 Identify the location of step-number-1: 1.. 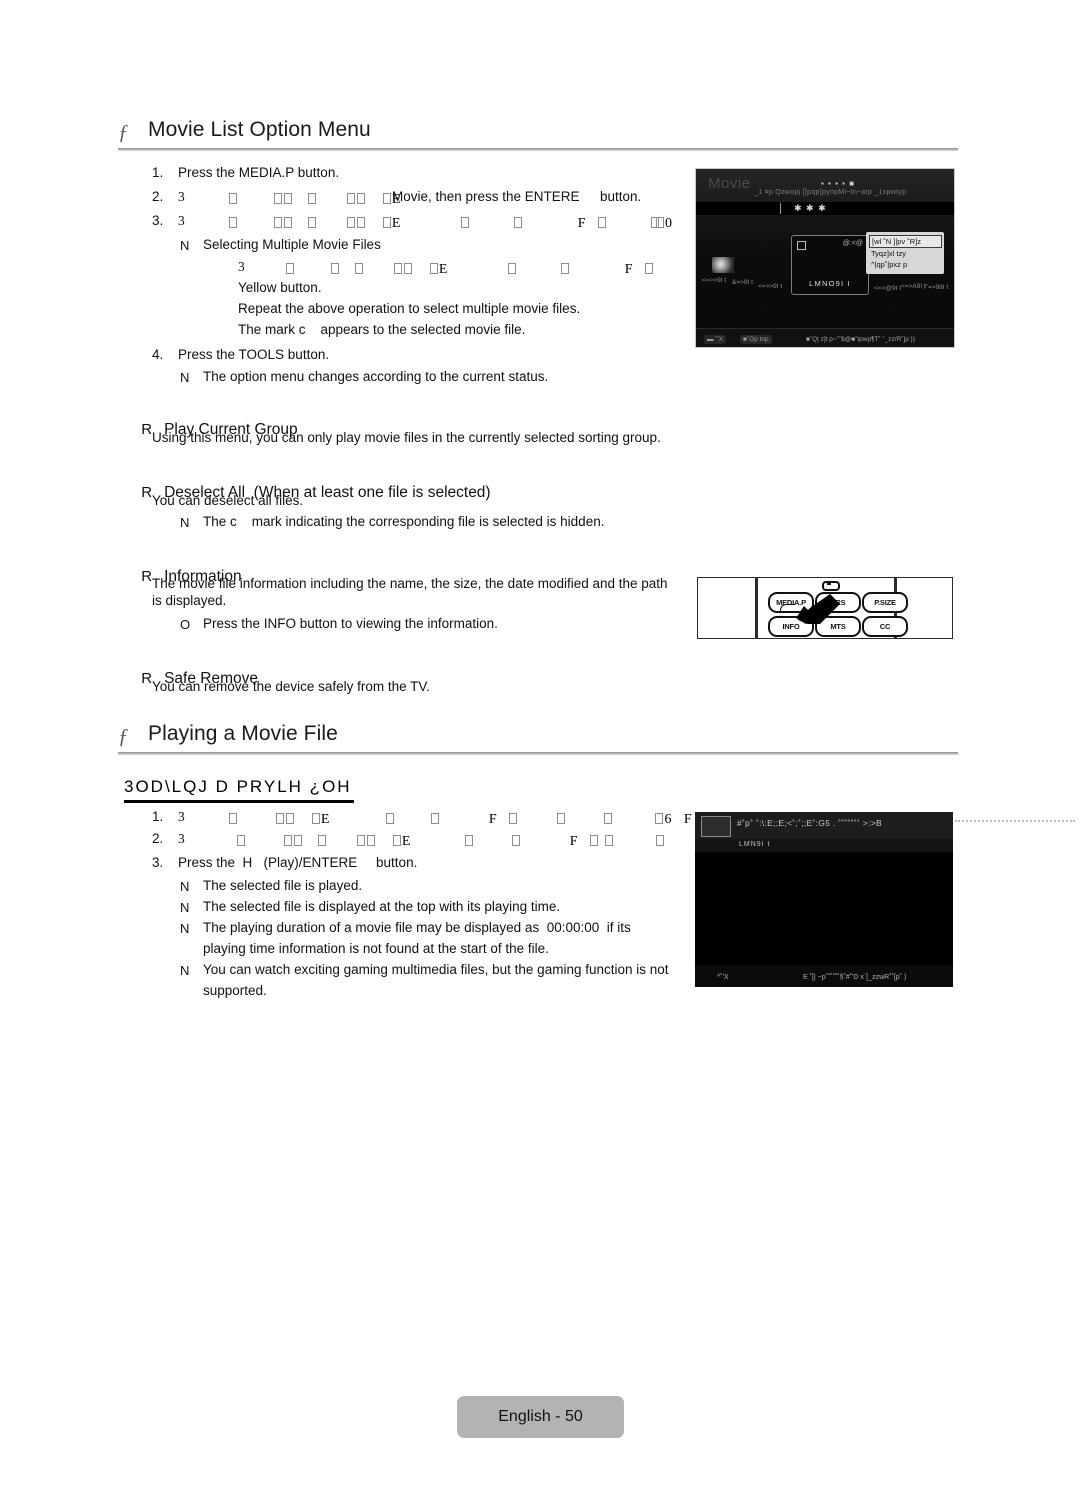
(158, 172).